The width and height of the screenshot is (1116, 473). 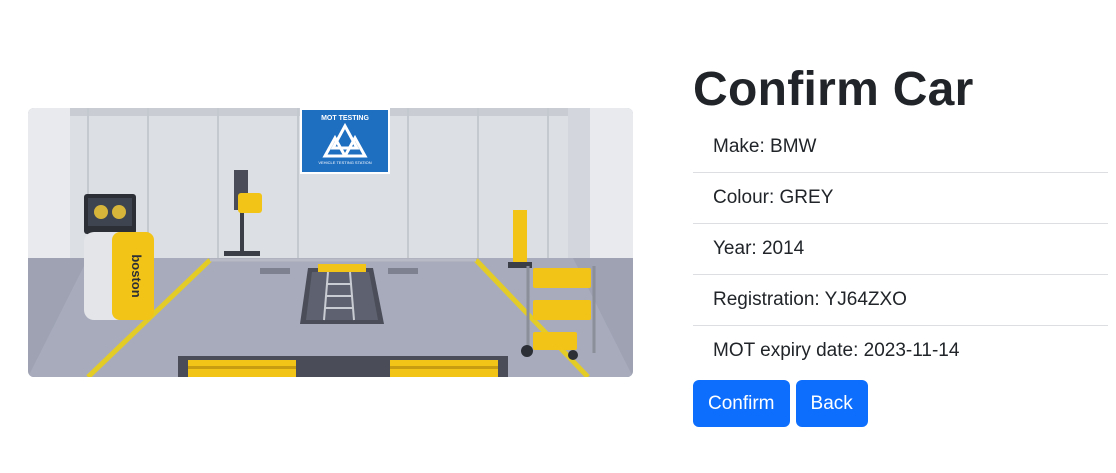 What do you see at coordinates (831, 403) in the screenshot?
I see `back-button: Back` at bounding box center [831, 403].